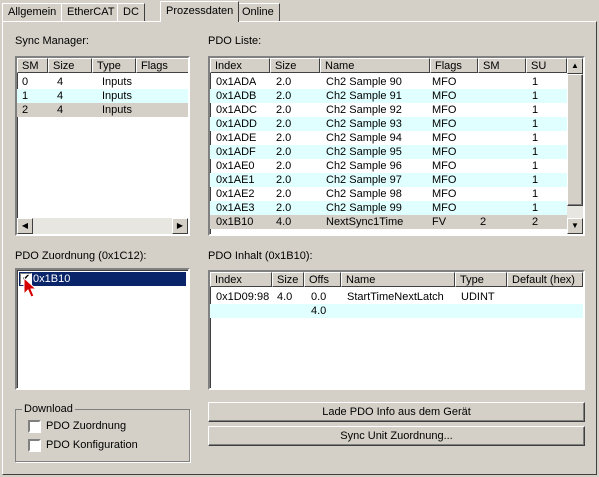 The height and width of the screenshot is (477, 599). I want to click on table-row: 0x1AE1 2.0 Ch2 Sample 97 MFO 1, so click(388, 180).